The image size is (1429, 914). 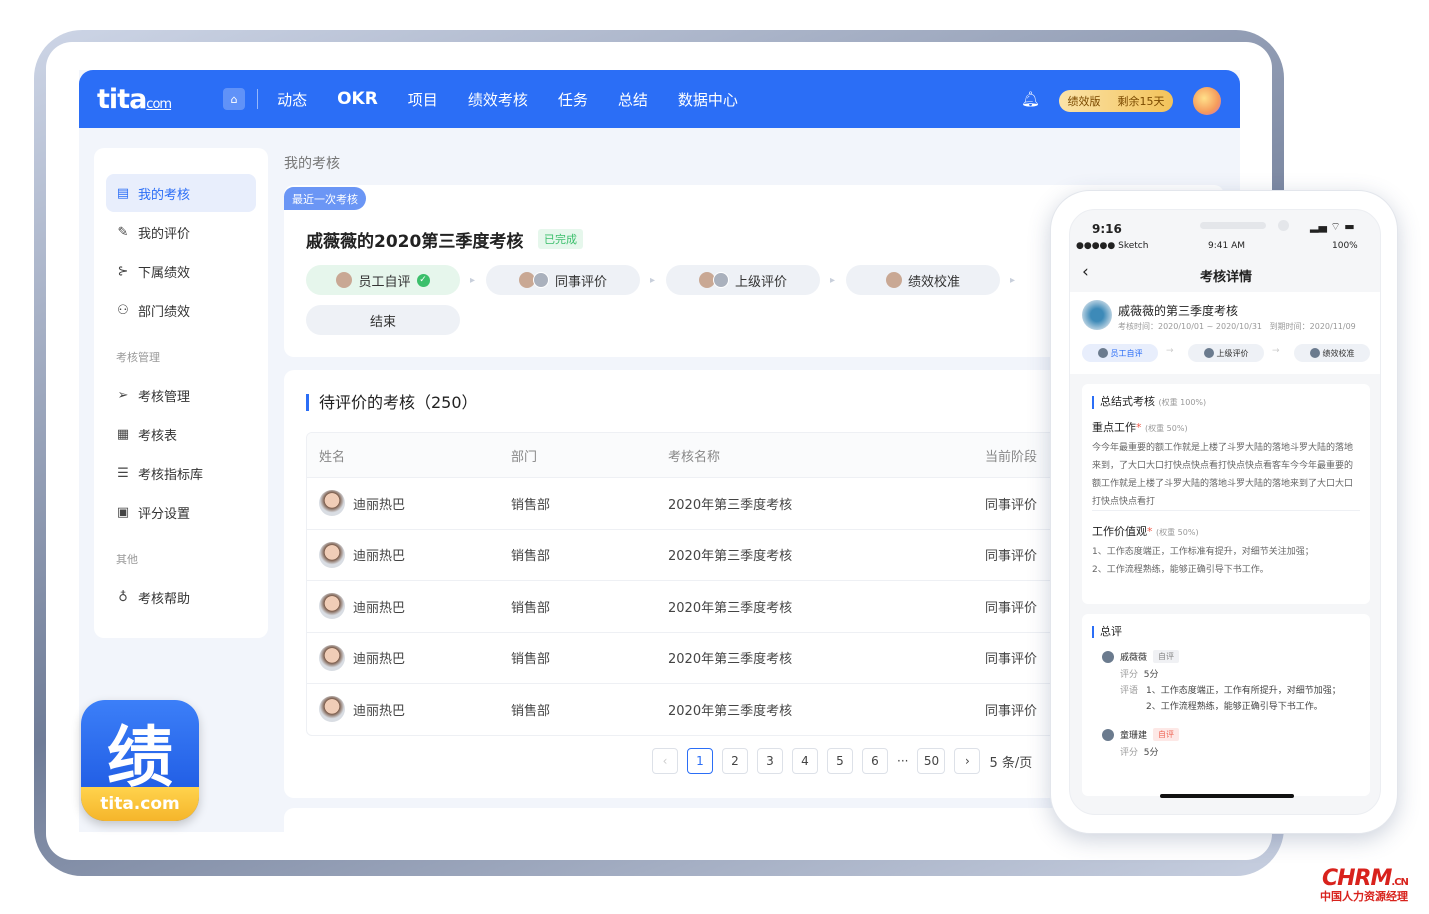 I want to click on sidebar-item-label: 我的考核, so click(x=164, y=195).